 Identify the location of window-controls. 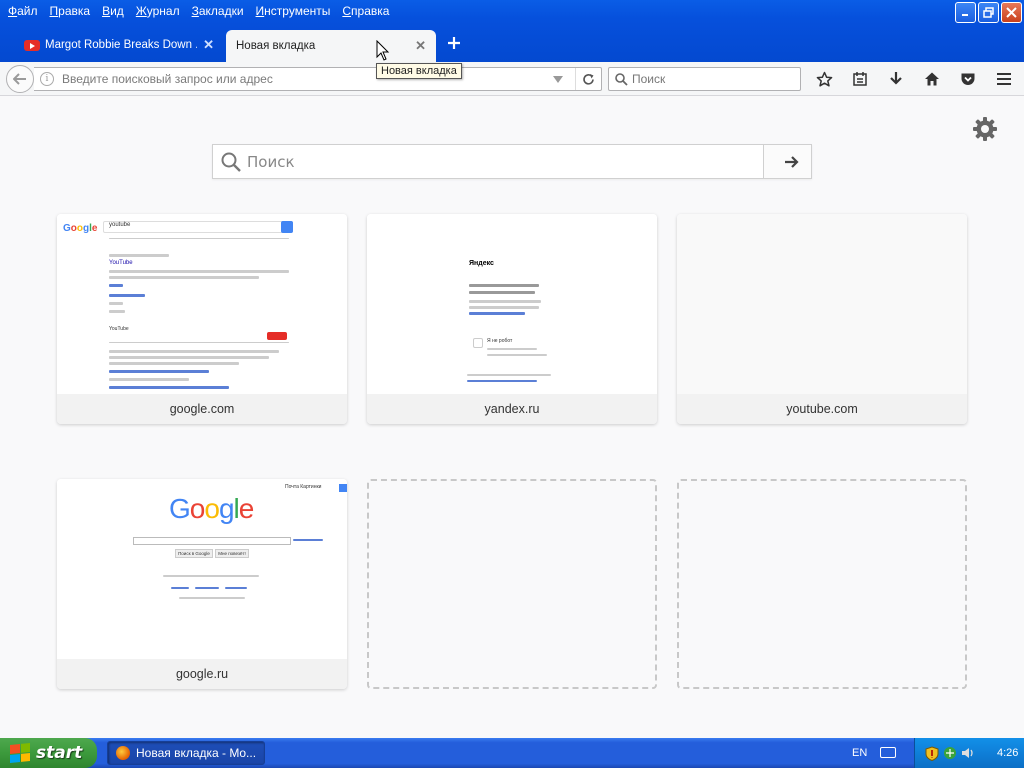
(988, 12).